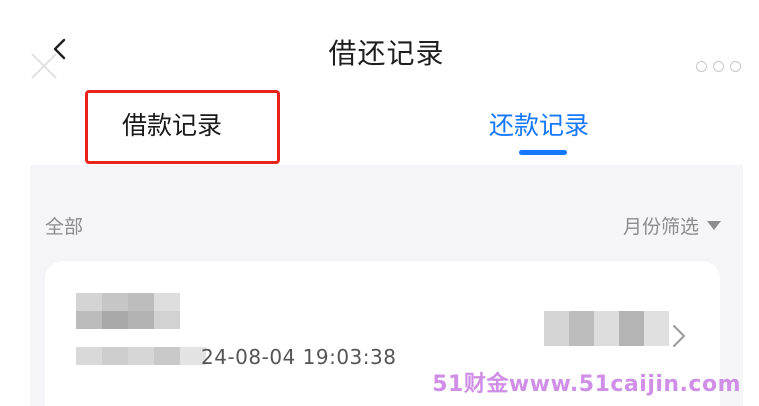 Image resolution: width=759 pixels, height=406 pixels. I want to click on tab-repay-records: 还款记录, so click(539, 124).